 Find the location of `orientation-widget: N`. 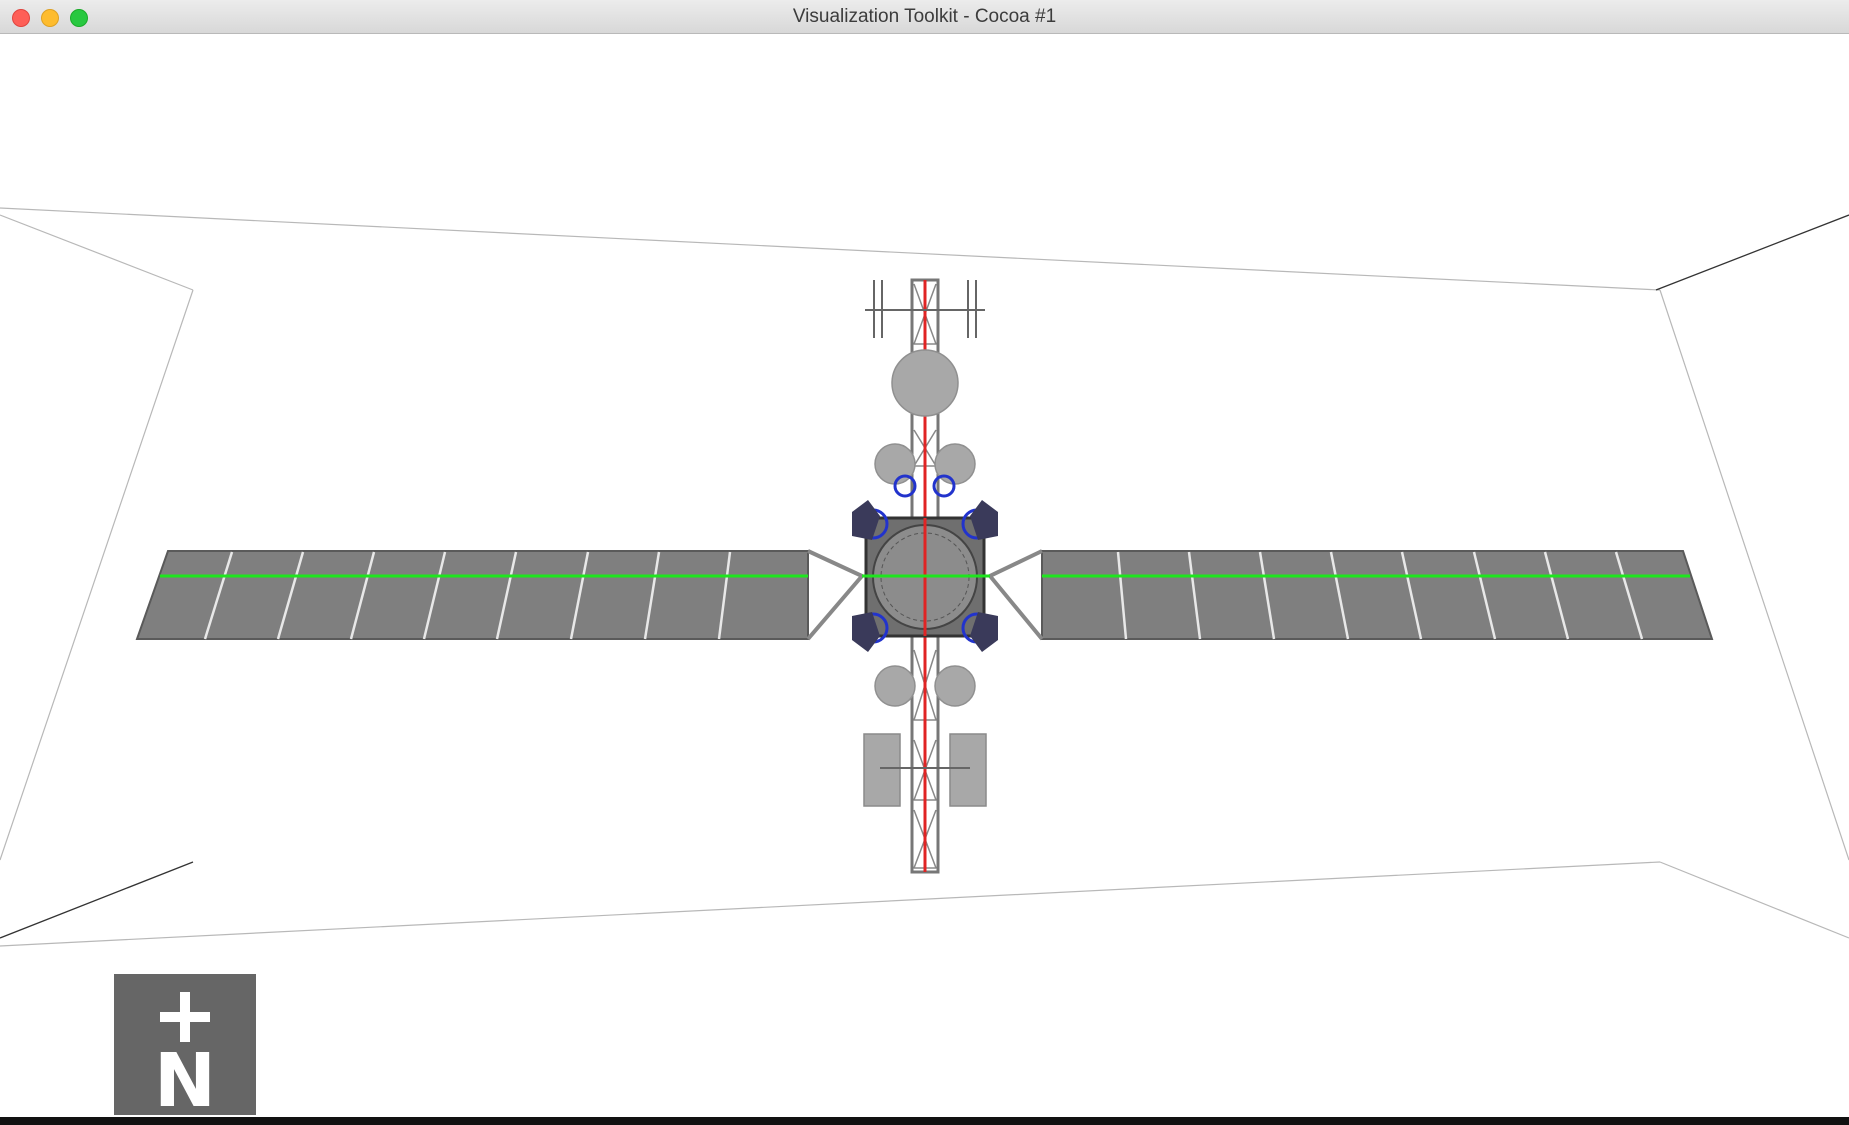

orientation-widget: N is located at coordinates (185, 1045).